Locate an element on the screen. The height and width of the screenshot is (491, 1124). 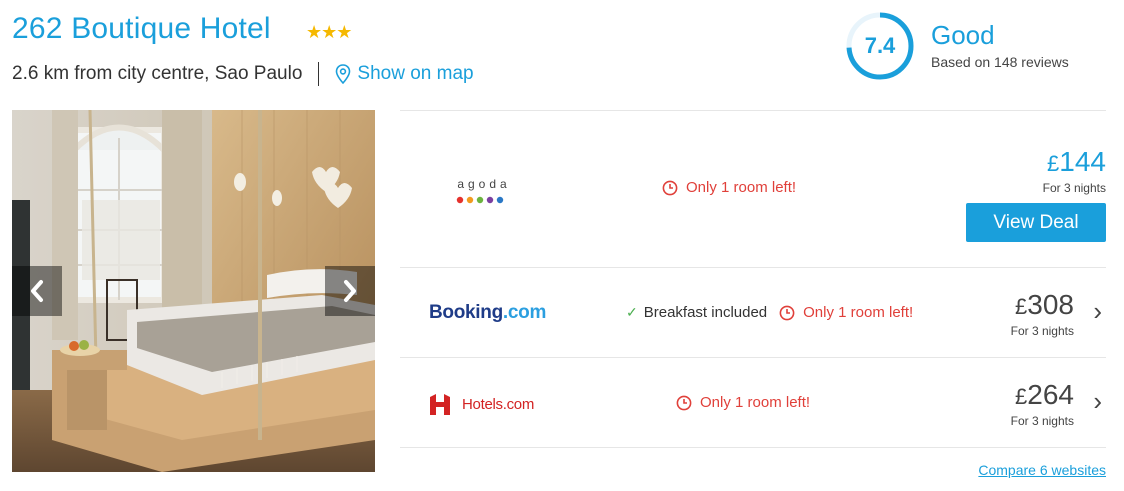
hotels-com-logo: Hotels.com is located at coordinates (481, 404).